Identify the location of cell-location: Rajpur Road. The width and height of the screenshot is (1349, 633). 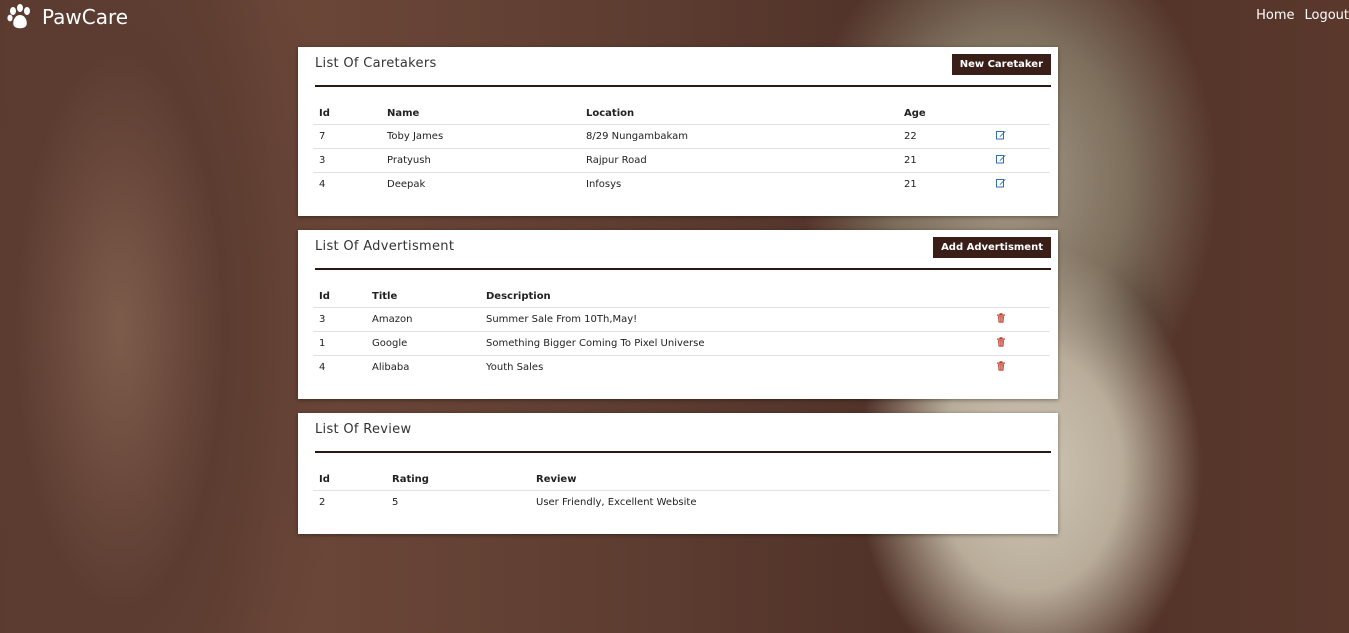
(739, 160).